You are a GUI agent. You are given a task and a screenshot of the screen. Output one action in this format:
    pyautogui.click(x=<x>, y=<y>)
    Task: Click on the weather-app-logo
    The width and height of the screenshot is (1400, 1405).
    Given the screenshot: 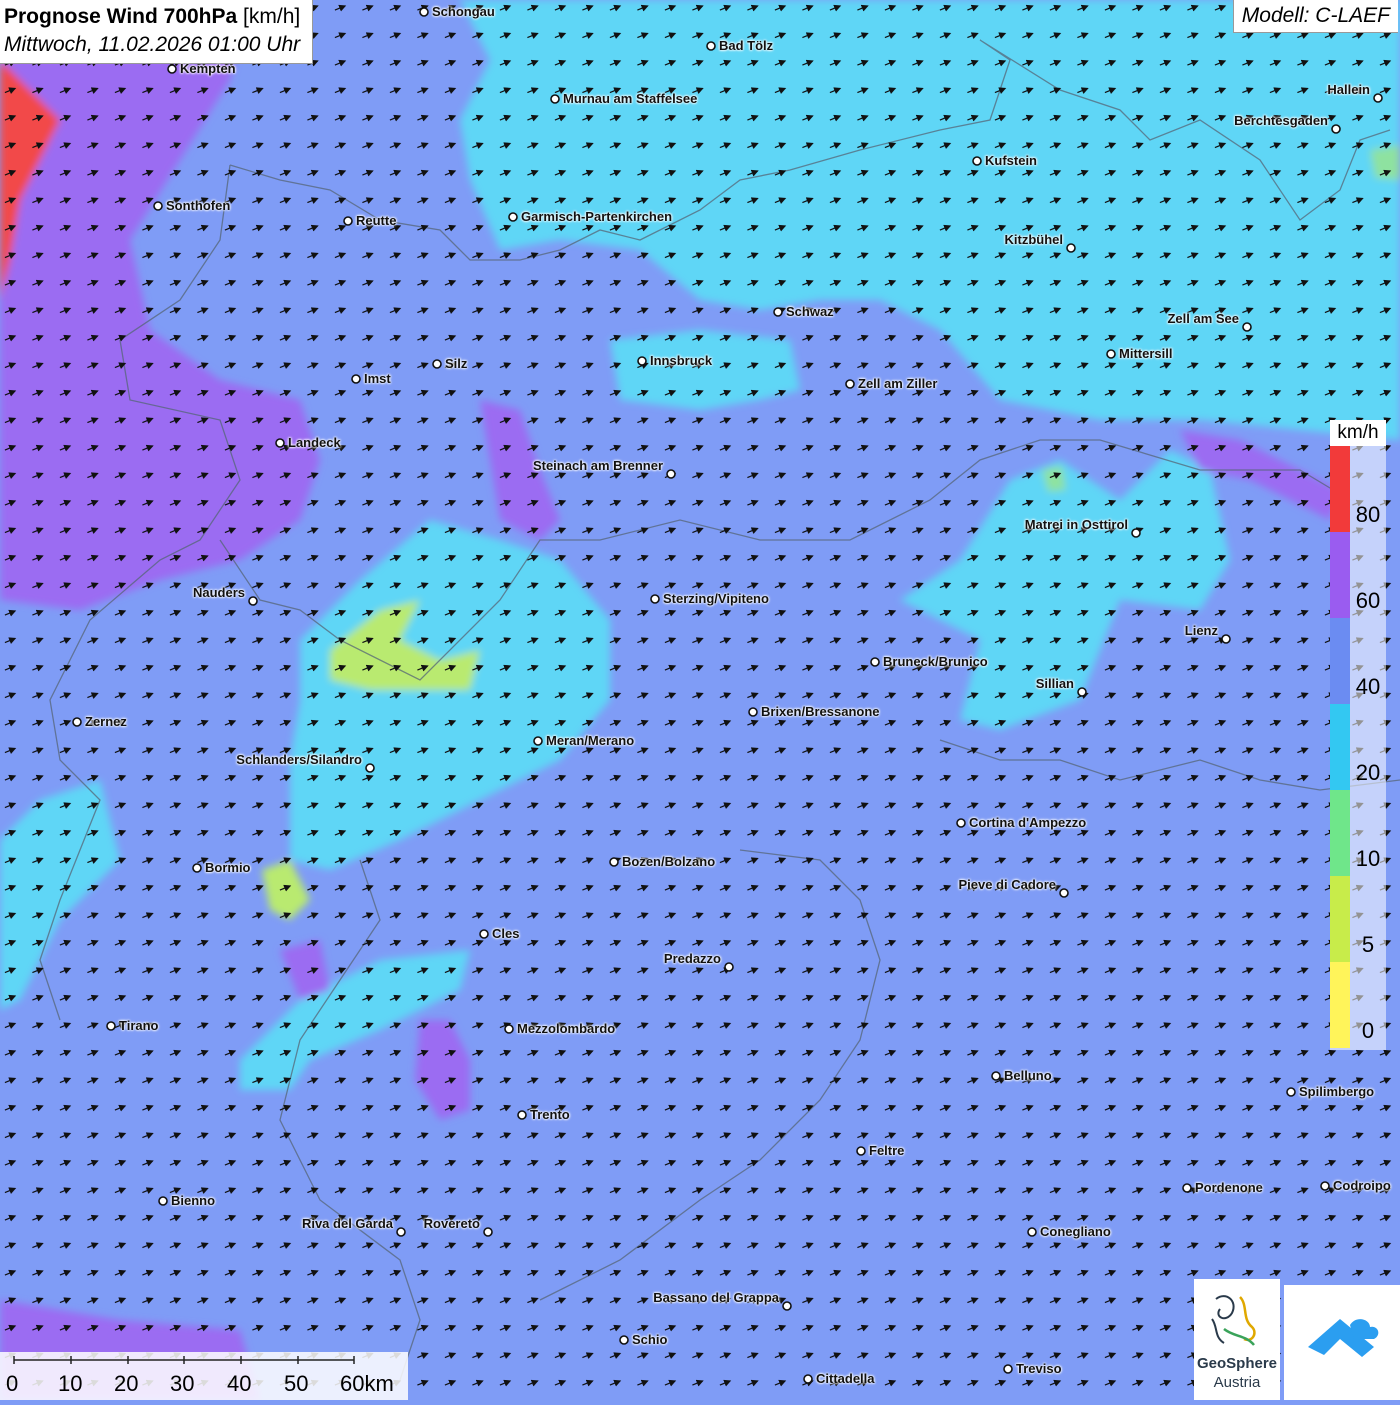 What is the action you would take?
    pyautogui.click(x=1342, y=1342)
    